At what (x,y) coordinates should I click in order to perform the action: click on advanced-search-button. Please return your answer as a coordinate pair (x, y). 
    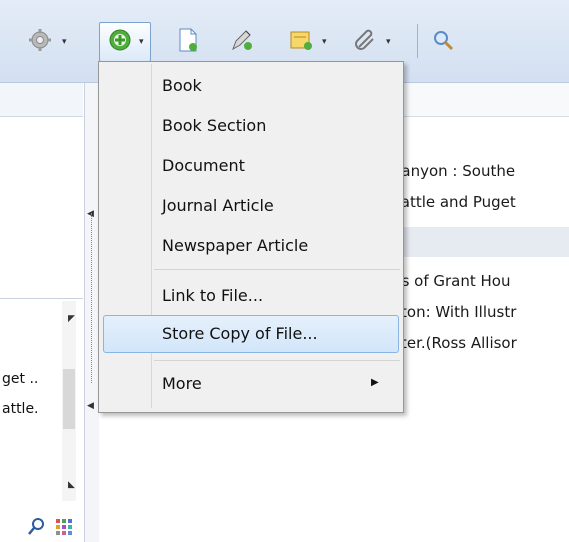
    Looking at the image, I should click on (443, 40).